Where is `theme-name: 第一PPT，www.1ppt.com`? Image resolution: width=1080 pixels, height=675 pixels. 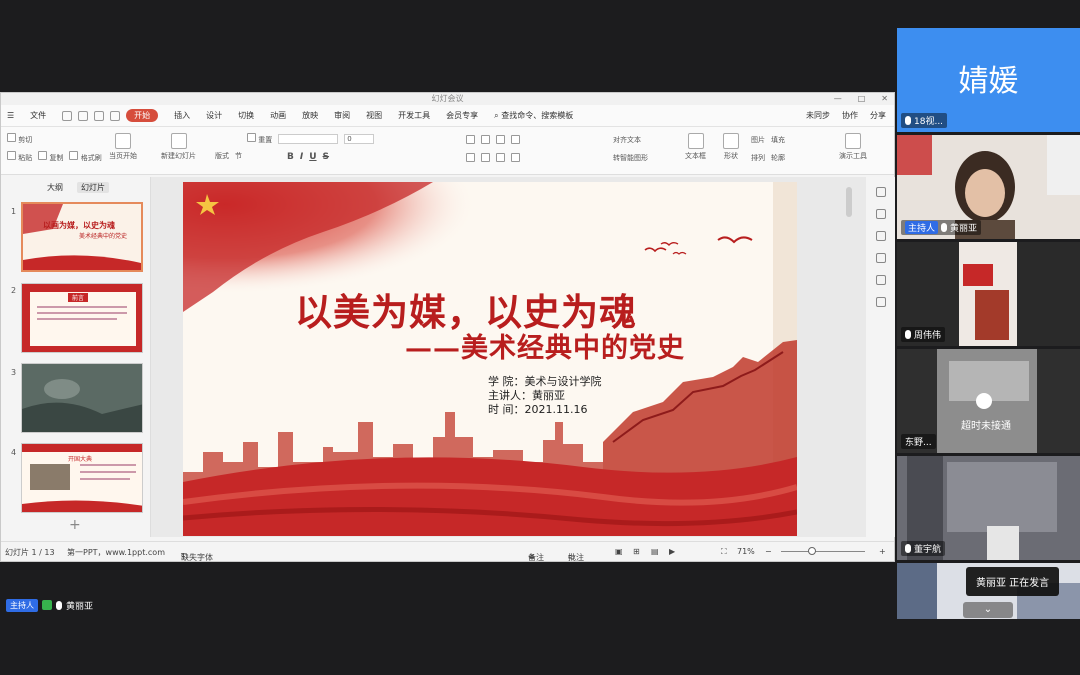 theme-name: 第一PPT，www.1ppt.com is located at coordinates (116, 552).